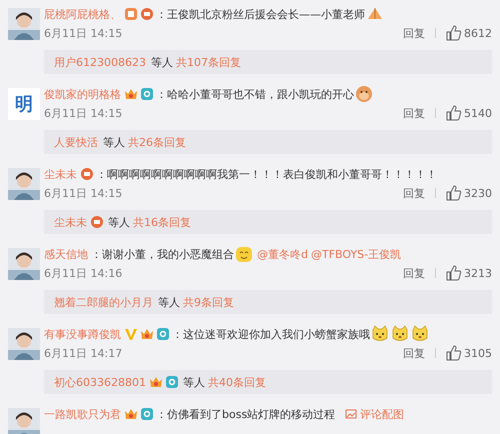 The height and width of the screenshot is (434, 500). Describe the element at coordinates (237, 382) in the screenshot. I see `reply-count-link: 共40条回复` at that location.